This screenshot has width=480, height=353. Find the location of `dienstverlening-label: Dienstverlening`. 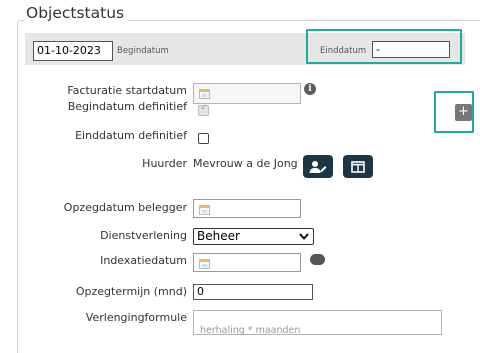

dienstverlening-label: Dienstverlening is located at coordinates (143, 235).